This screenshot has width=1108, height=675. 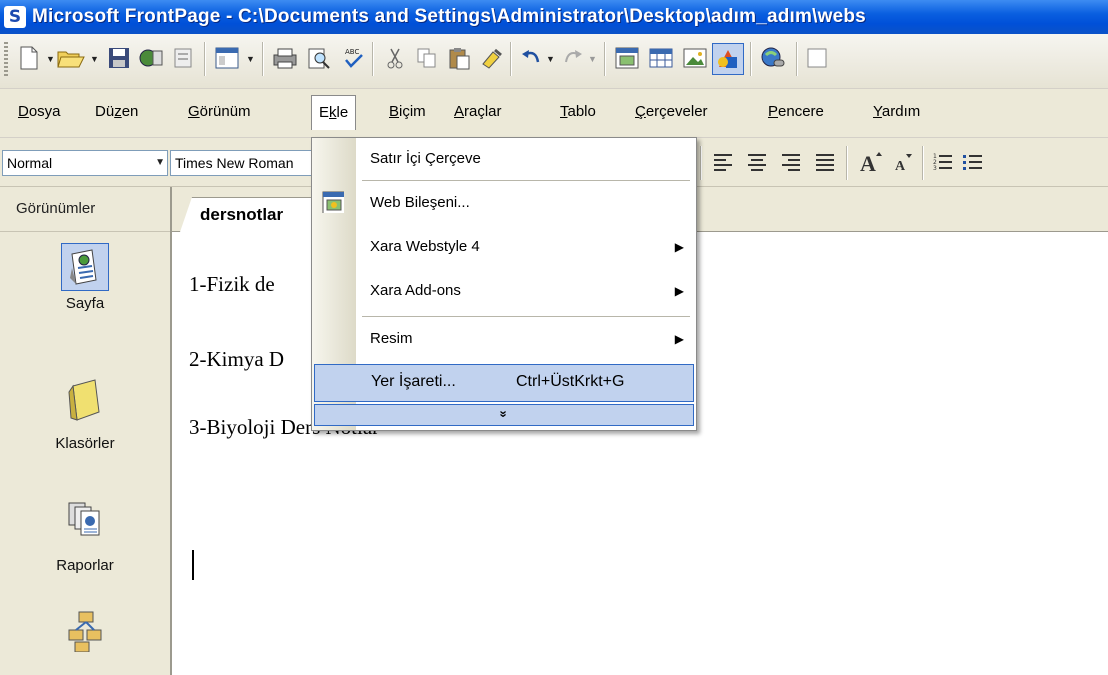 I want to click on open-folder-icon, so click(x=71, y=58).